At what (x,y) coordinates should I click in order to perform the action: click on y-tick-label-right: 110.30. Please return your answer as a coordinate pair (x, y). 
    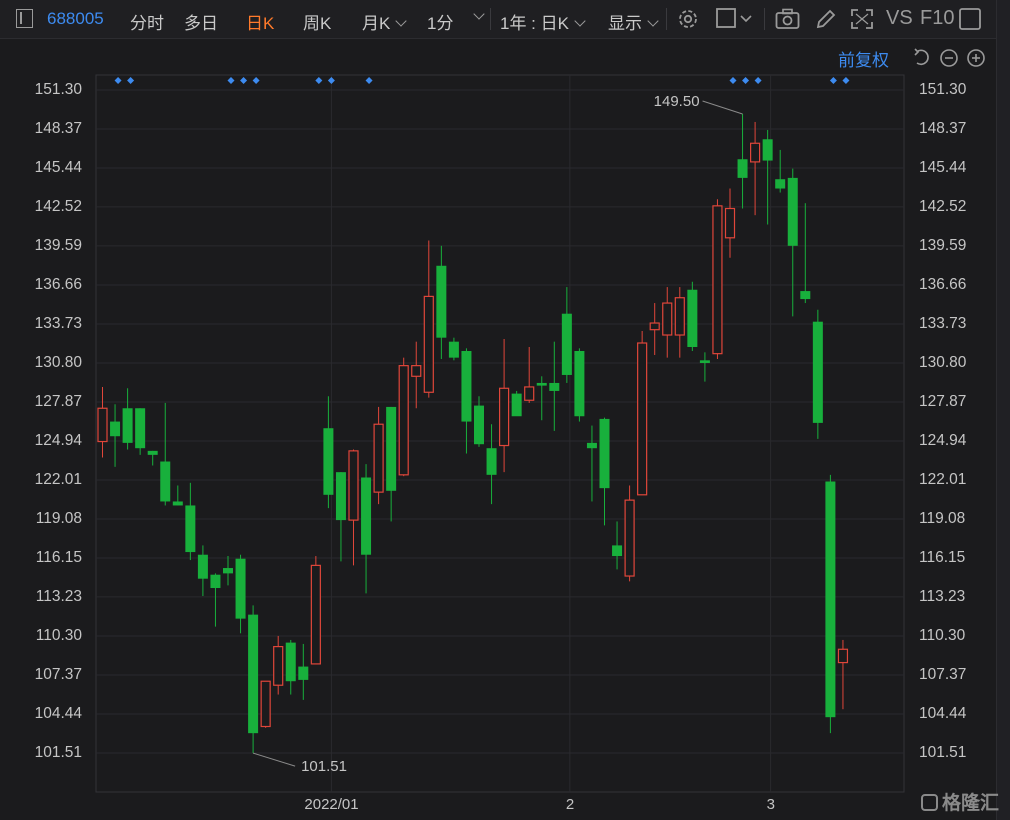
    Looking at the image, I should click on (942, 635).